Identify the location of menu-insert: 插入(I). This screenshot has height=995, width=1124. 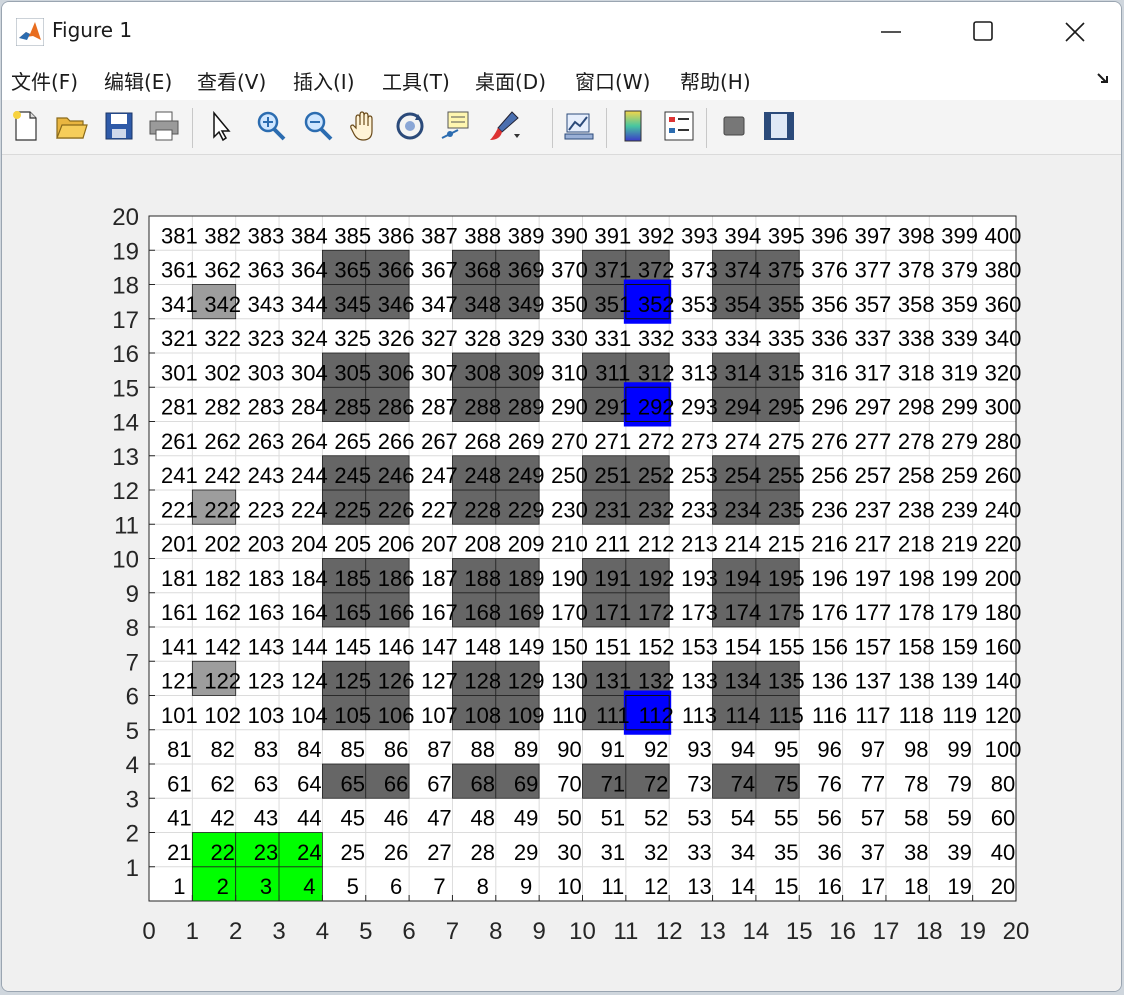
(324, 80).